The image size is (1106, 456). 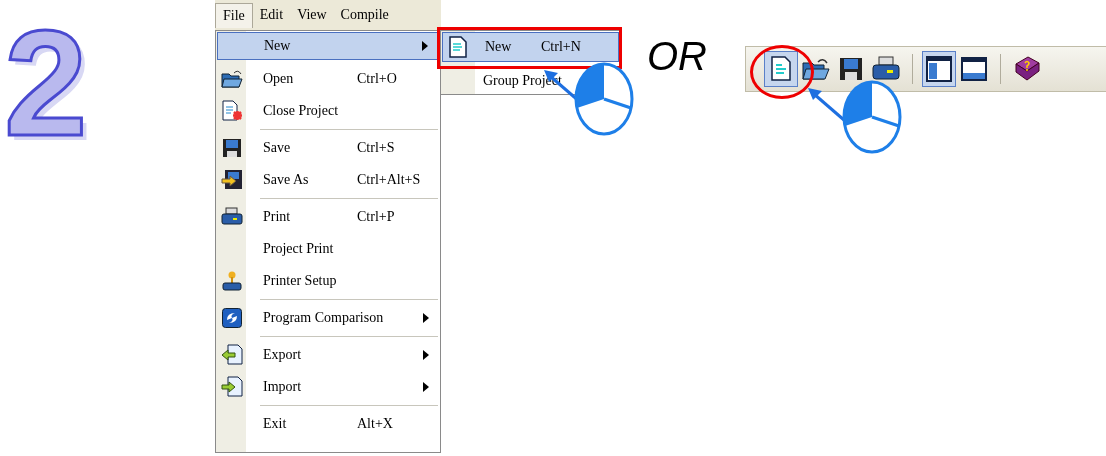 I want to click on menu-item: Export, so click(x=328, y=355).